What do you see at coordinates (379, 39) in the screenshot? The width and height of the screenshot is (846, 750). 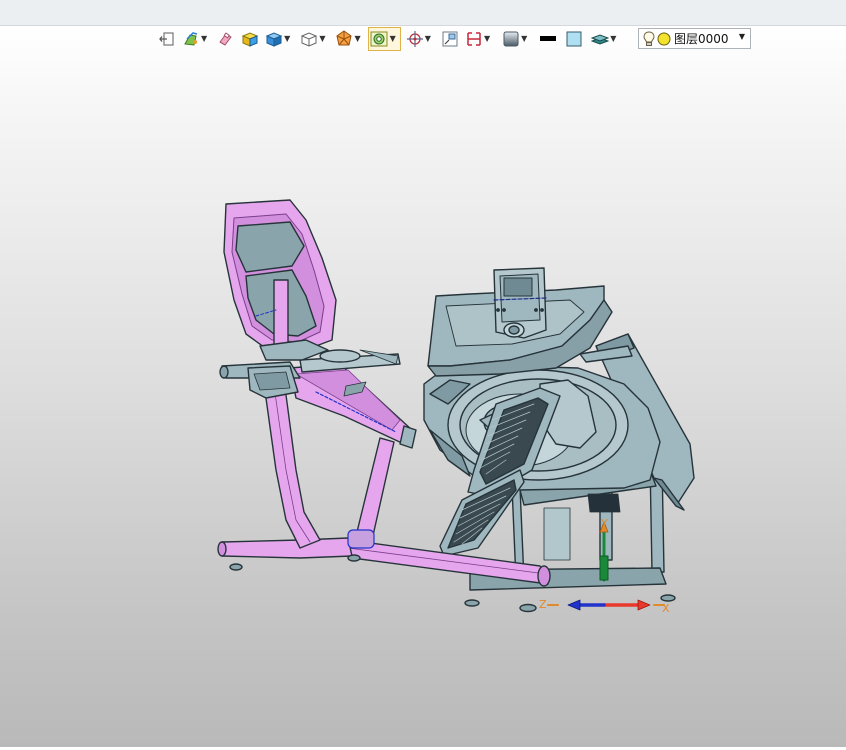 I see `highlight-faces-icon` at bounding box center [379, 39].